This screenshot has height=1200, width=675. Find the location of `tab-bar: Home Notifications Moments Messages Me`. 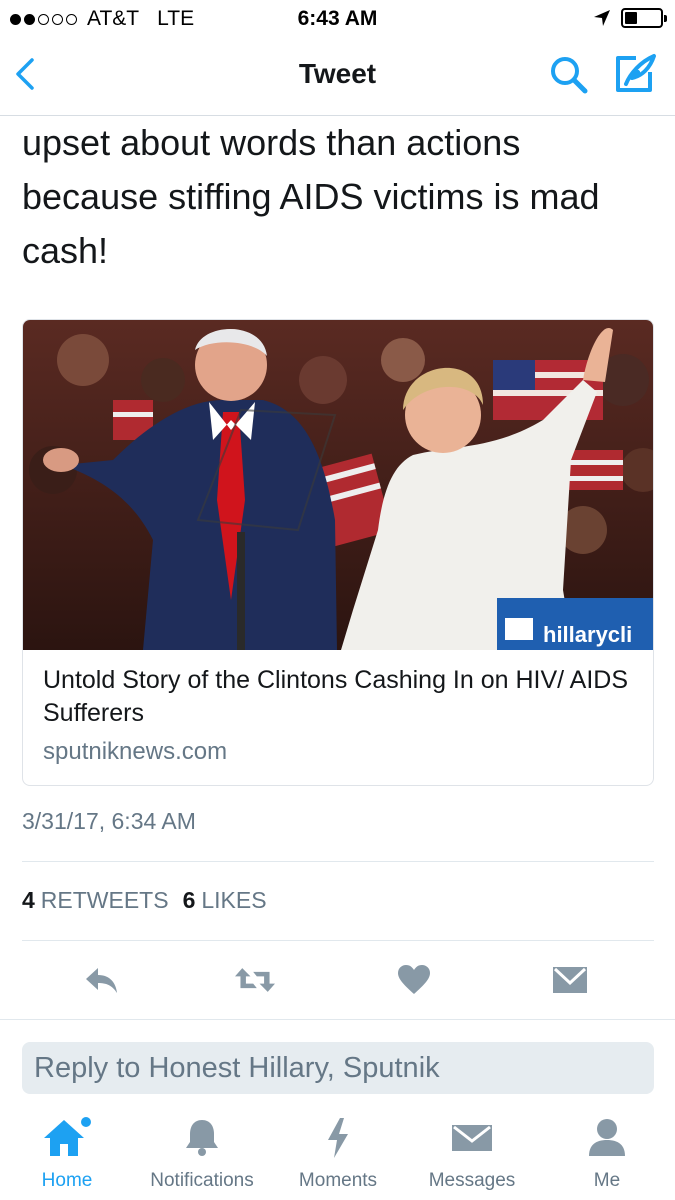

tab-bar: Home Notifications Moments Messages Me is located at coordinates (337, 1155).